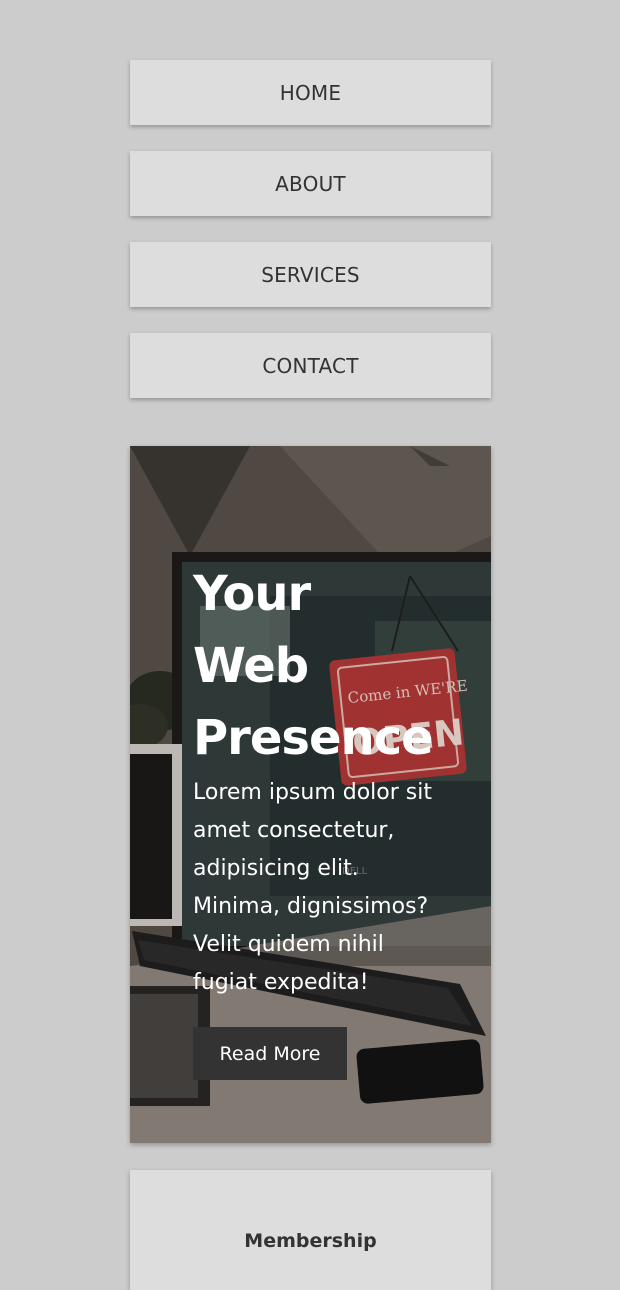 Image resolution: width=620 pixels, height=1290 pixels. Describe the element at coordinates (310, 1241) in the screenshot. I see `membership-card-title: Membership` at that location.